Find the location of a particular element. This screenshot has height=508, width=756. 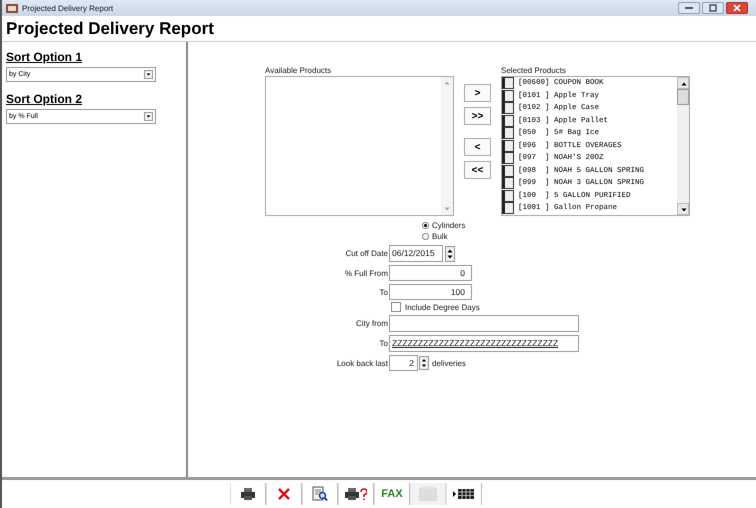

unit-label: deliveries is located at coordinates (449, 363).